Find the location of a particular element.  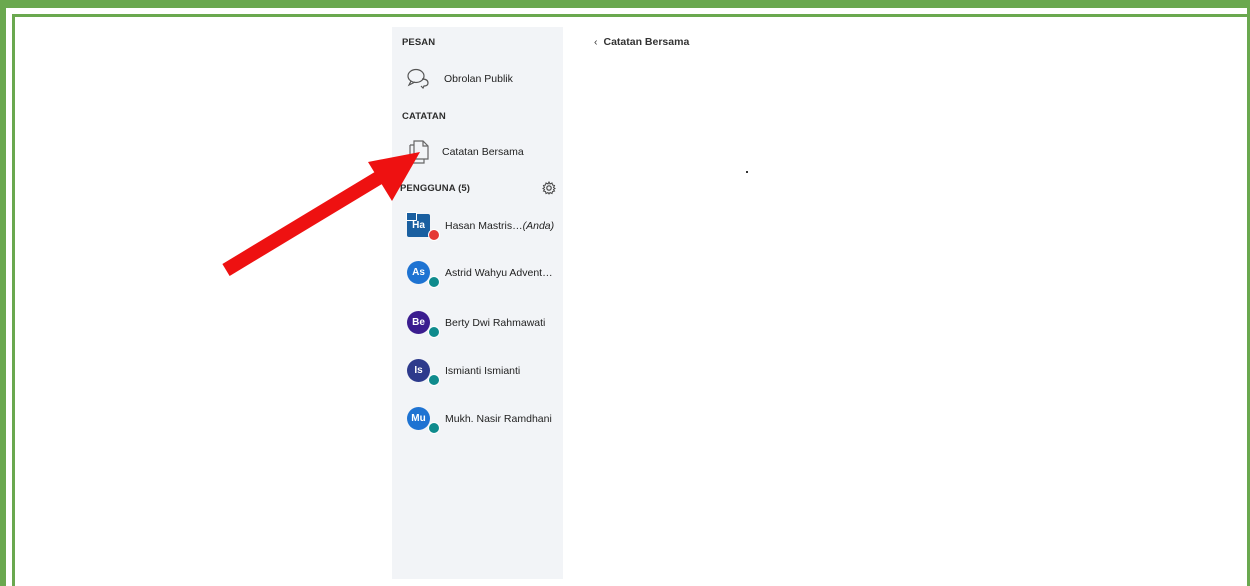

arrow-shaft is located at coordinates (303, 223).